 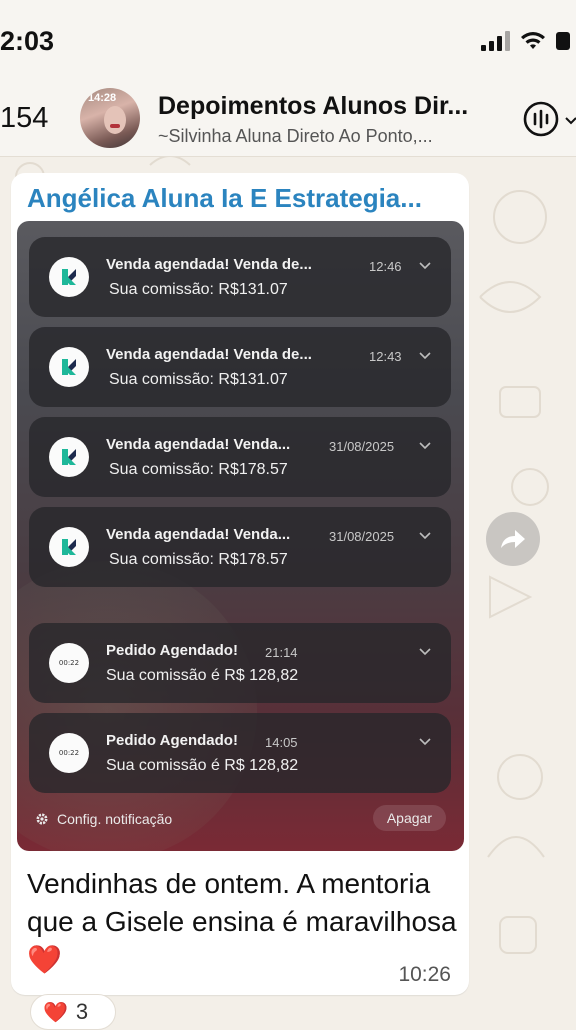 What do you see at coordinates (541, 121) in the screenshot?
I see `group-call-icon` at bounding box center [541, 121].